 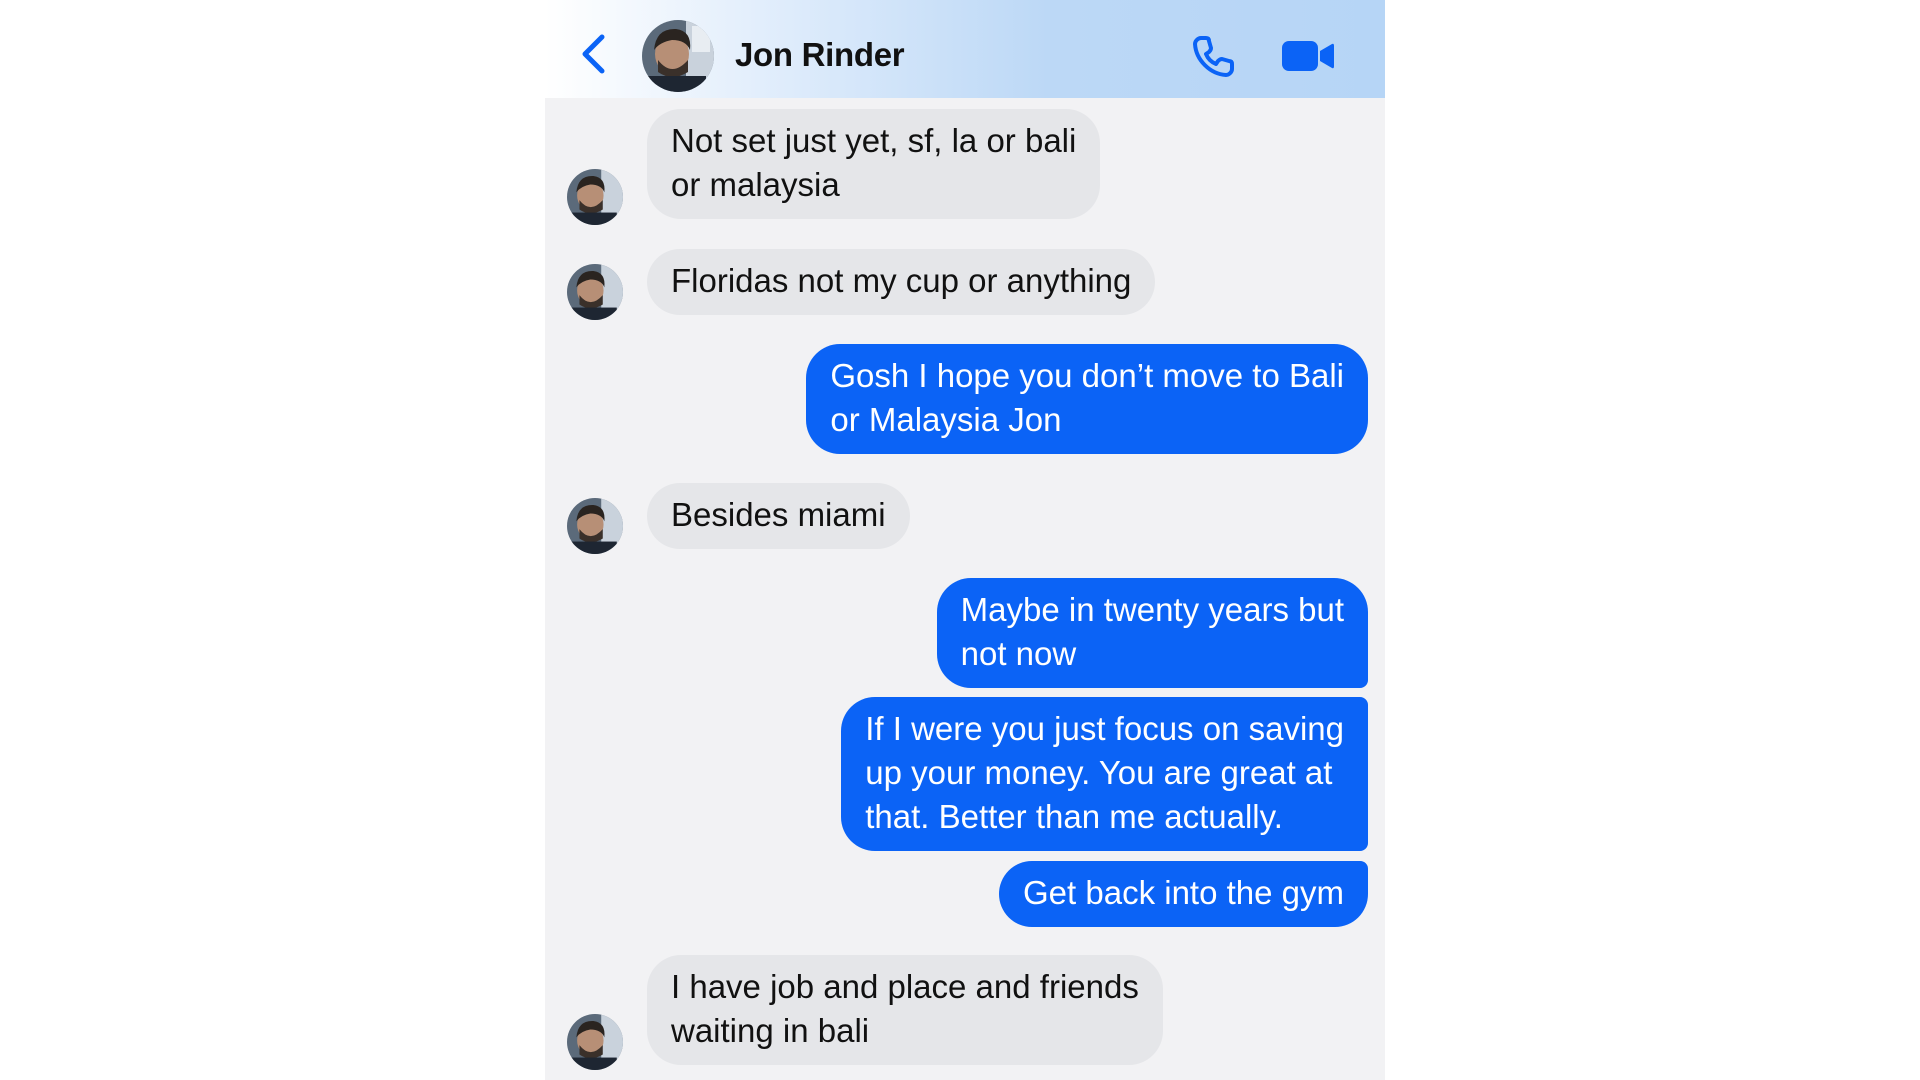 I want to click on message-bubble-incoming: Besides miami, so click(x=778, y=516).